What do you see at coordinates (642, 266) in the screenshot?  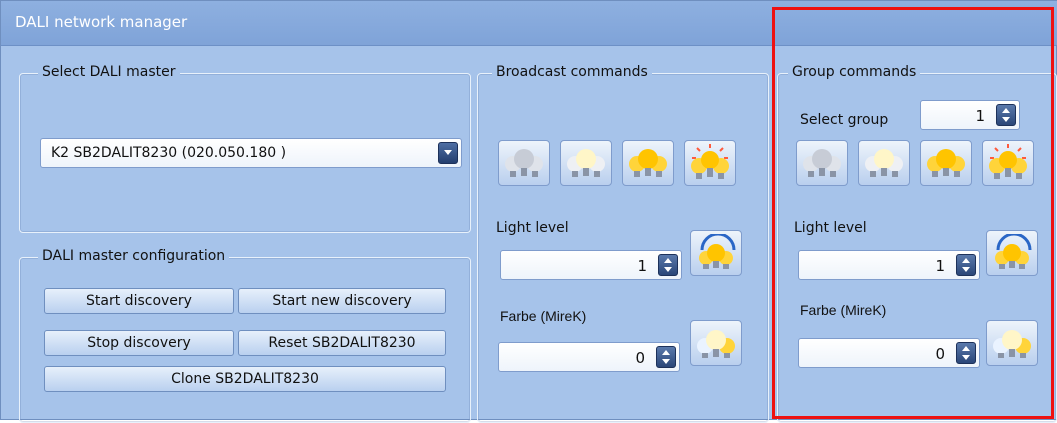 I see `broadcast-light-level-value: 1` at bounding box center [642, 266].